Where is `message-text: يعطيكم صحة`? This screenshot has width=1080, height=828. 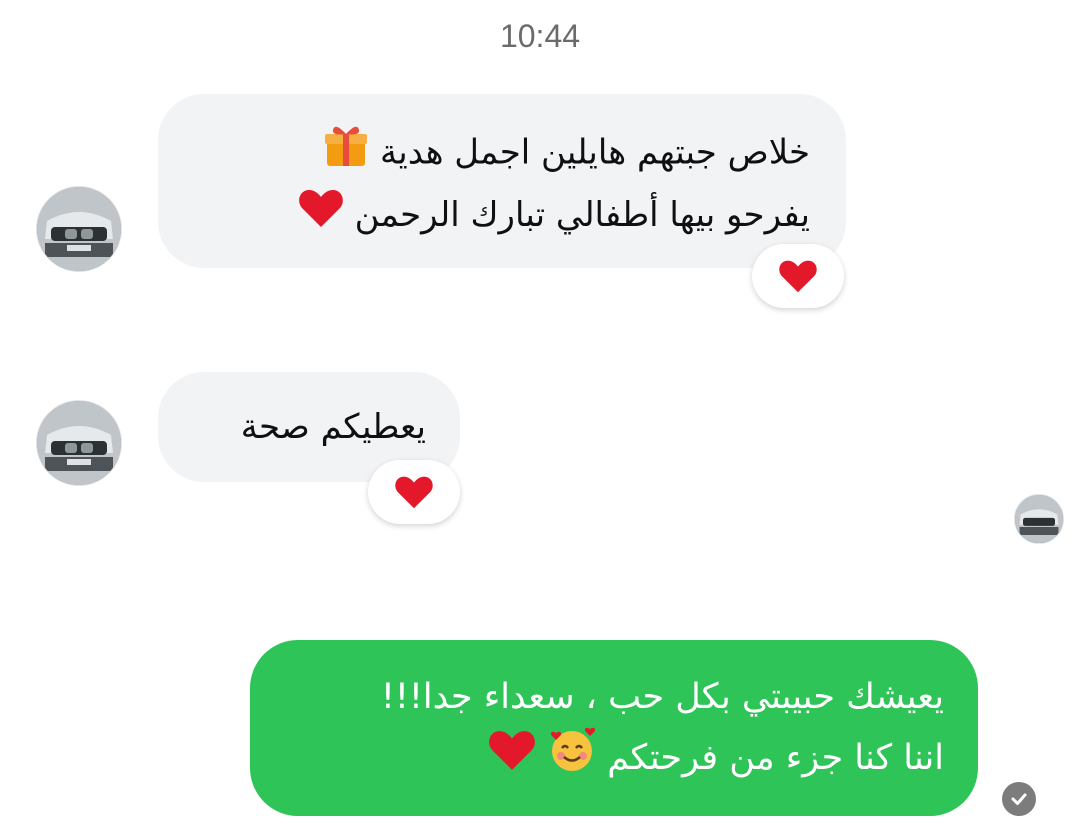
message-text: يعطيكم صحة is located at coordinates (333, 427).